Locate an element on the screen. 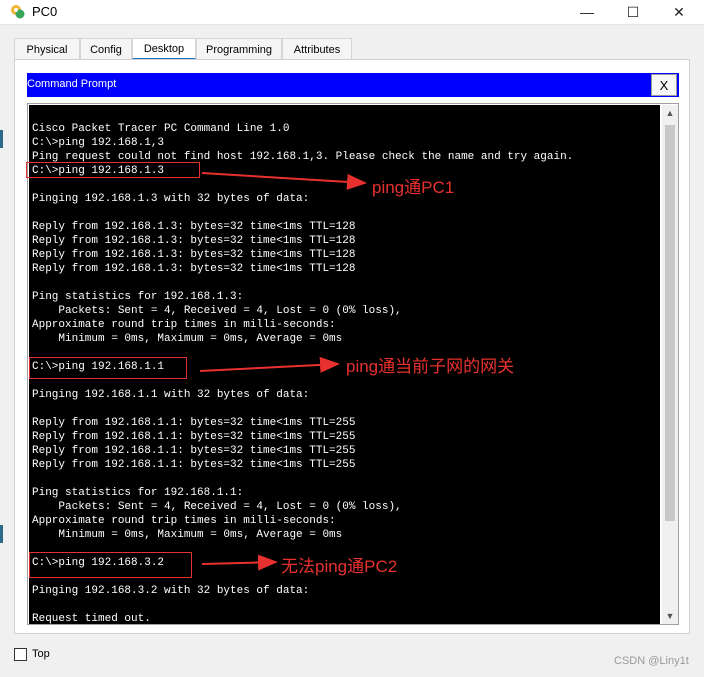  watermark: CSDN @Liny1t is located at coordinates (651, 661).